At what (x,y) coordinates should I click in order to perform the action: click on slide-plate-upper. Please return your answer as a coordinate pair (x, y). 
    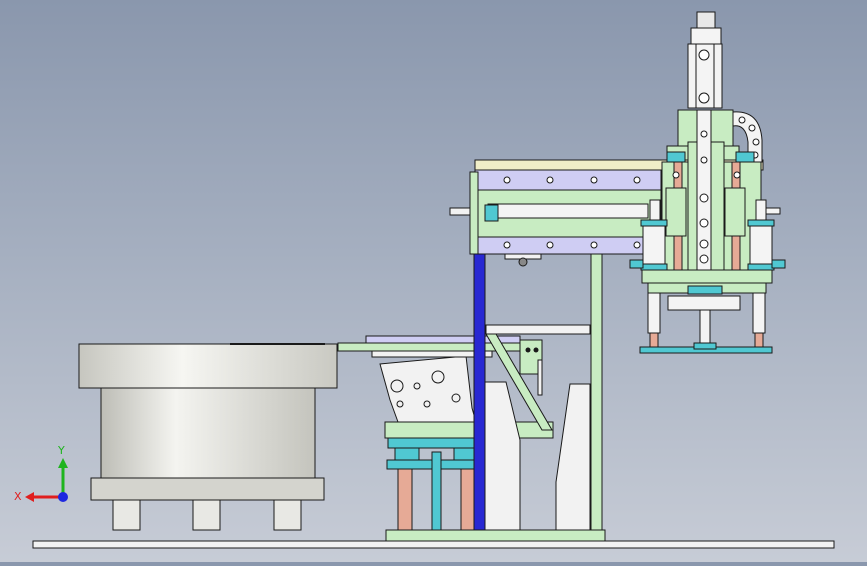
    Looking at the image, I should click on (568, 180).